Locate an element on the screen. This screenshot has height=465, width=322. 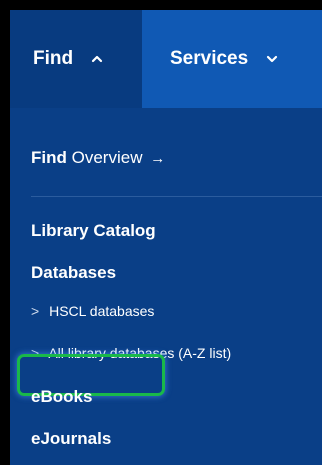
chevron-right-icon: > is located at coordinates (35, 311).